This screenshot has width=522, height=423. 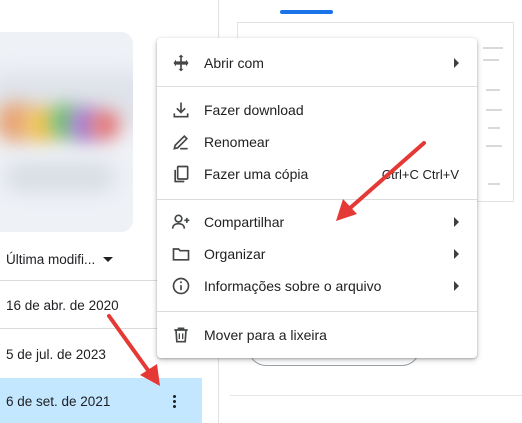 What do you see at coordinates (181, 335) in the screenshot?
I see `trash-icon` at bounding box center [181, 335].